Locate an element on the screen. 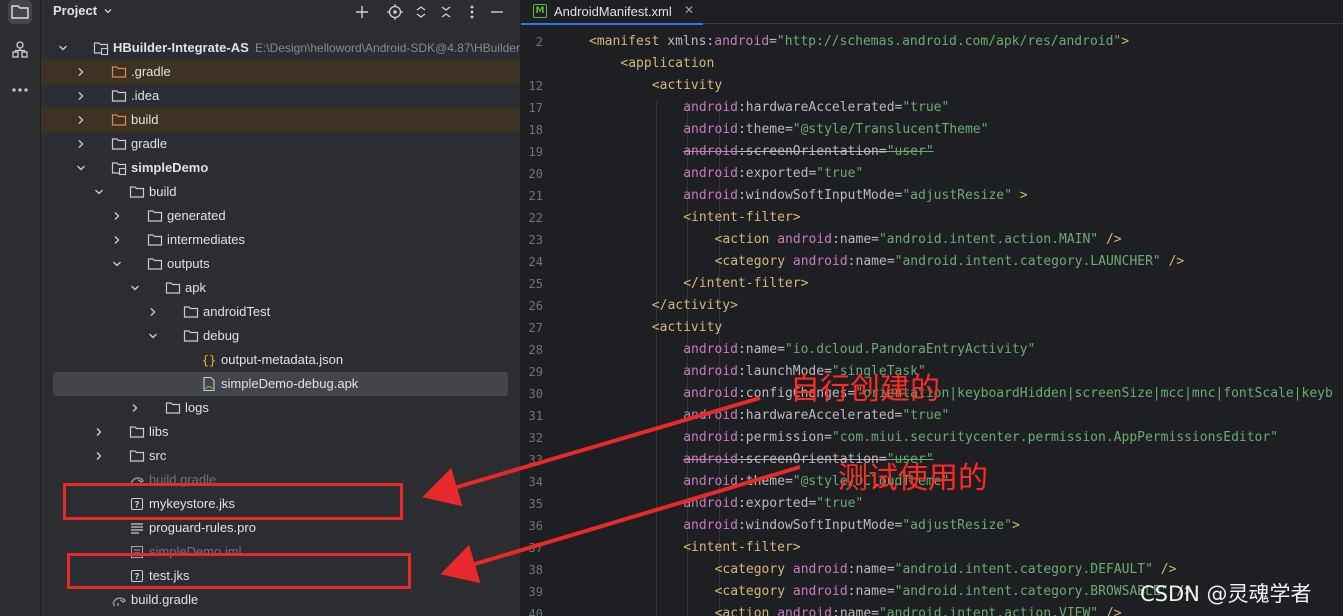  tree-item: libs is located at coordinates (280, 432).